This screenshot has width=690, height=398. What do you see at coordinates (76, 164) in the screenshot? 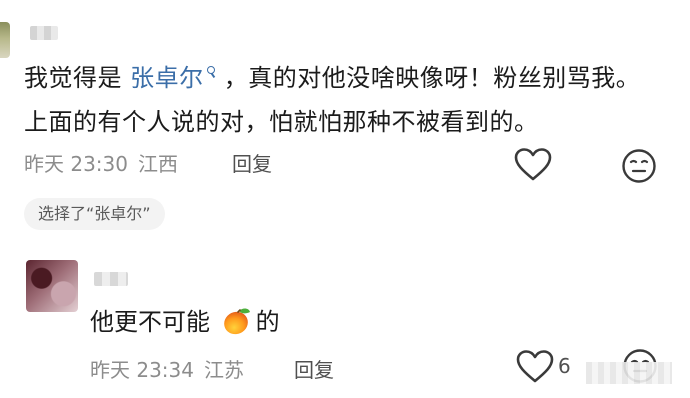
I see `comment-time: 昨天 23:30` at bounding box center [76, 164].